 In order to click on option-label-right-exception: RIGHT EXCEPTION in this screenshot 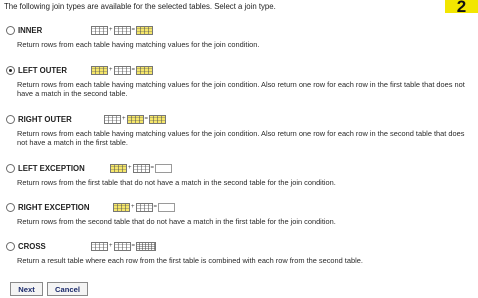, I will do `click(54, 207)`.